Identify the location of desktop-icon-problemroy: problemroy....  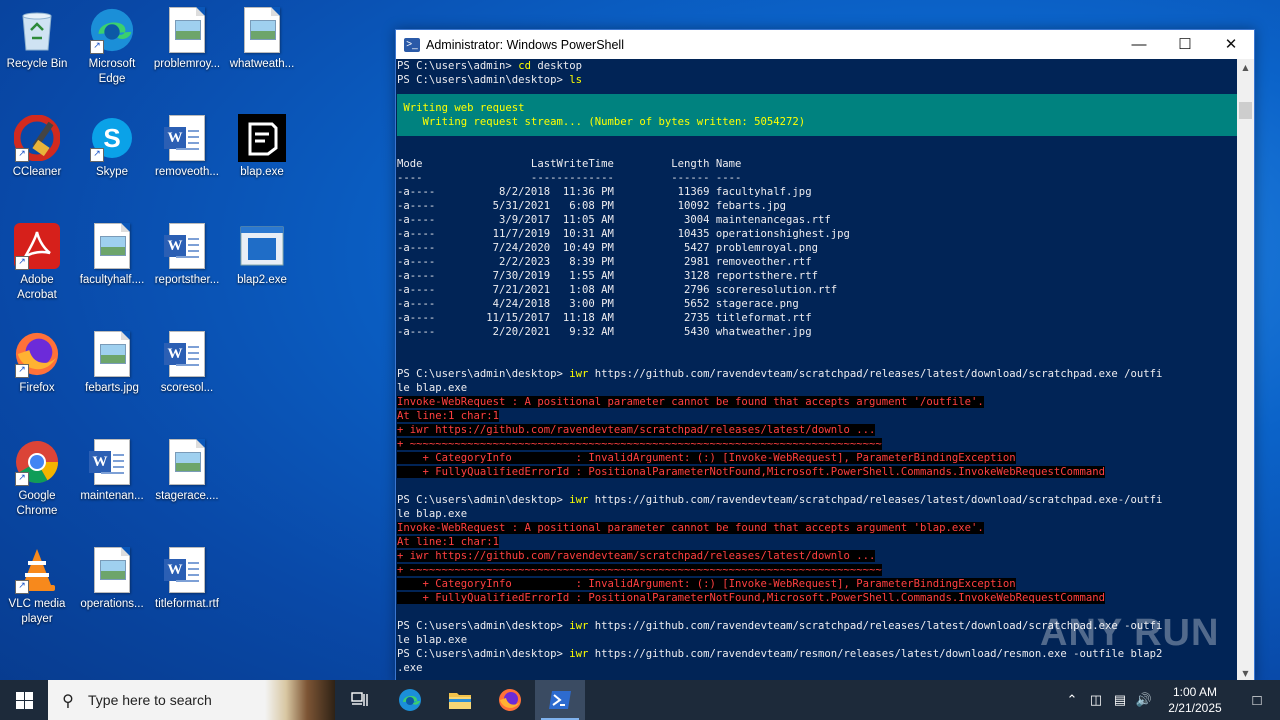
(187, 39).